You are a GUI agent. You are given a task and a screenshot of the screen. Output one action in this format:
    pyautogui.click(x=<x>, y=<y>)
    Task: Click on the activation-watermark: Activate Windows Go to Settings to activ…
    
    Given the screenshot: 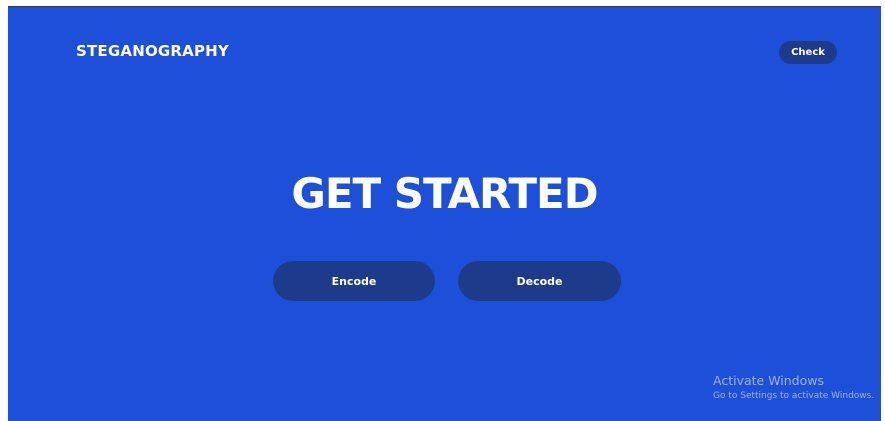 What is the action you would take?
    pyautogui.click(x=793, y=387)
    